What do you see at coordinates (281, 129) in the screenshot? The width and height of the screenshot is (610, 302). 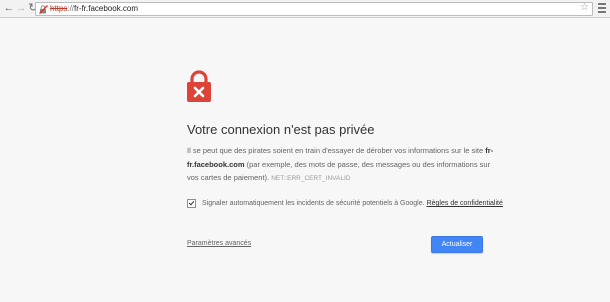 I see `page-title: Votre connexion n'est pas privée` at bounding box center [281, 129].